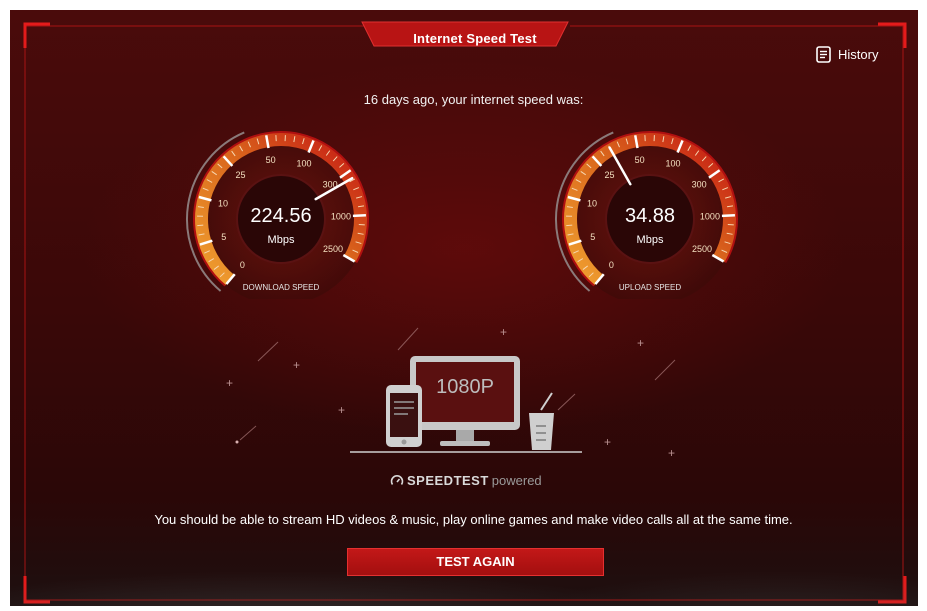 Image resolution: width=927 pixels, height=611 pixels. I want to click on download-gauge-dial: 05102550 10030010002500, so click(277, 215).